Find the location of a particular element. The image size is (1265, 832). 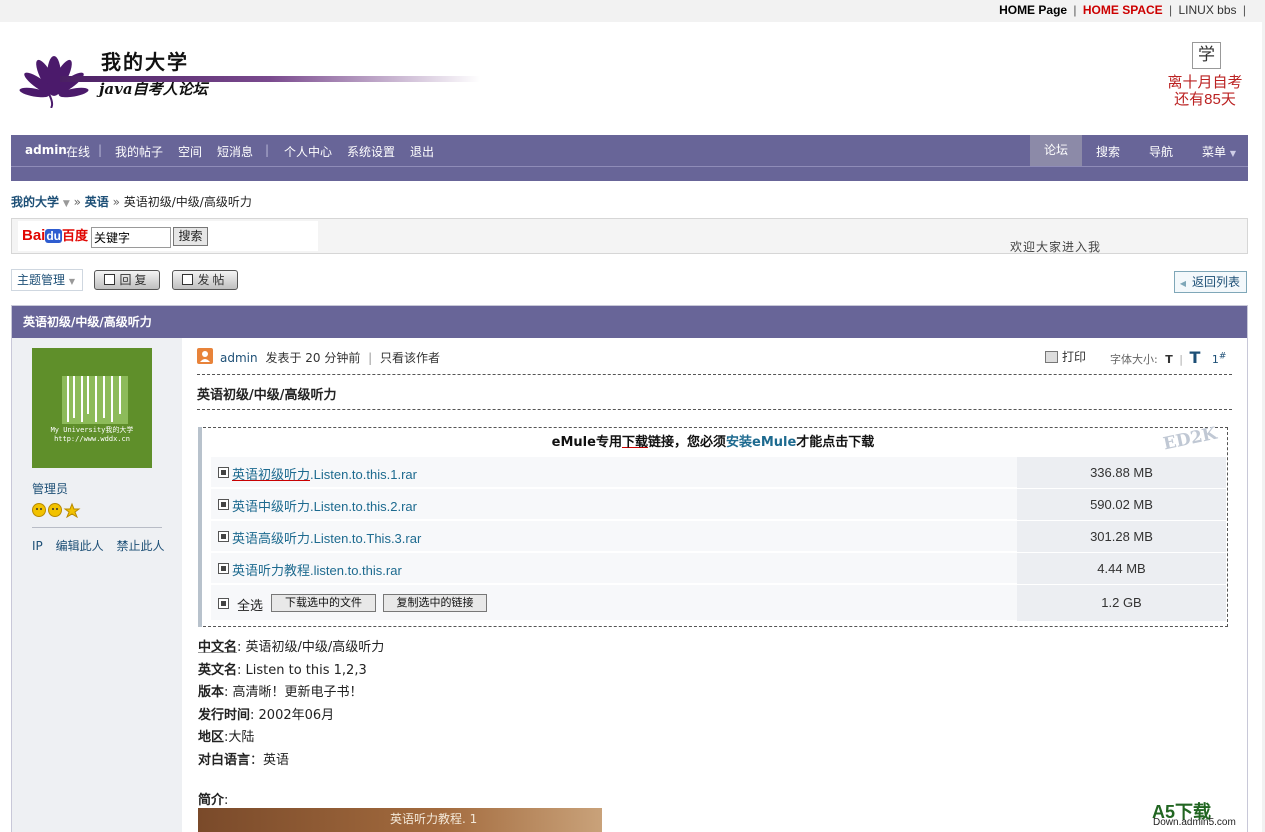

baidu-logo: Baidu百度 is located at coordinates (55, 235).